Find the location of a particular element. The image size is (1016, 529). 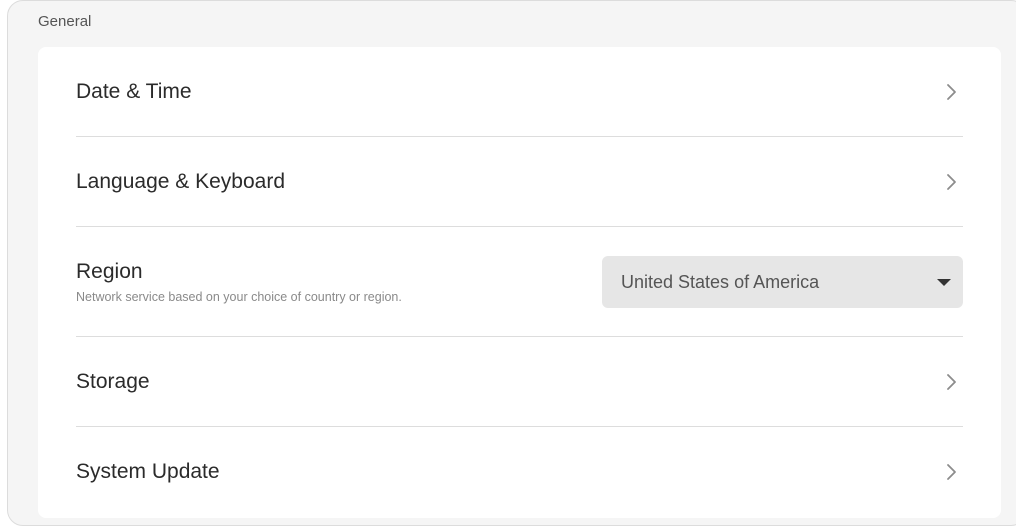

settings-item-label: Storage is located at coordinates (113, 381).